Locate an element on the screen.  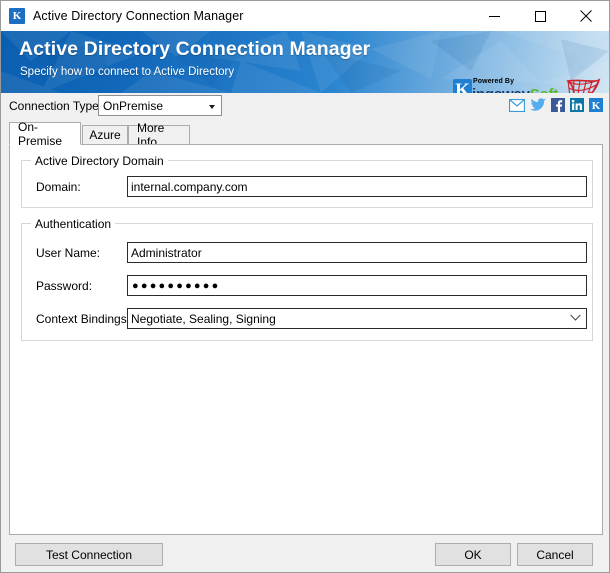
window-title: Active Directory Connection Manager is located at coordinates (138, 16).